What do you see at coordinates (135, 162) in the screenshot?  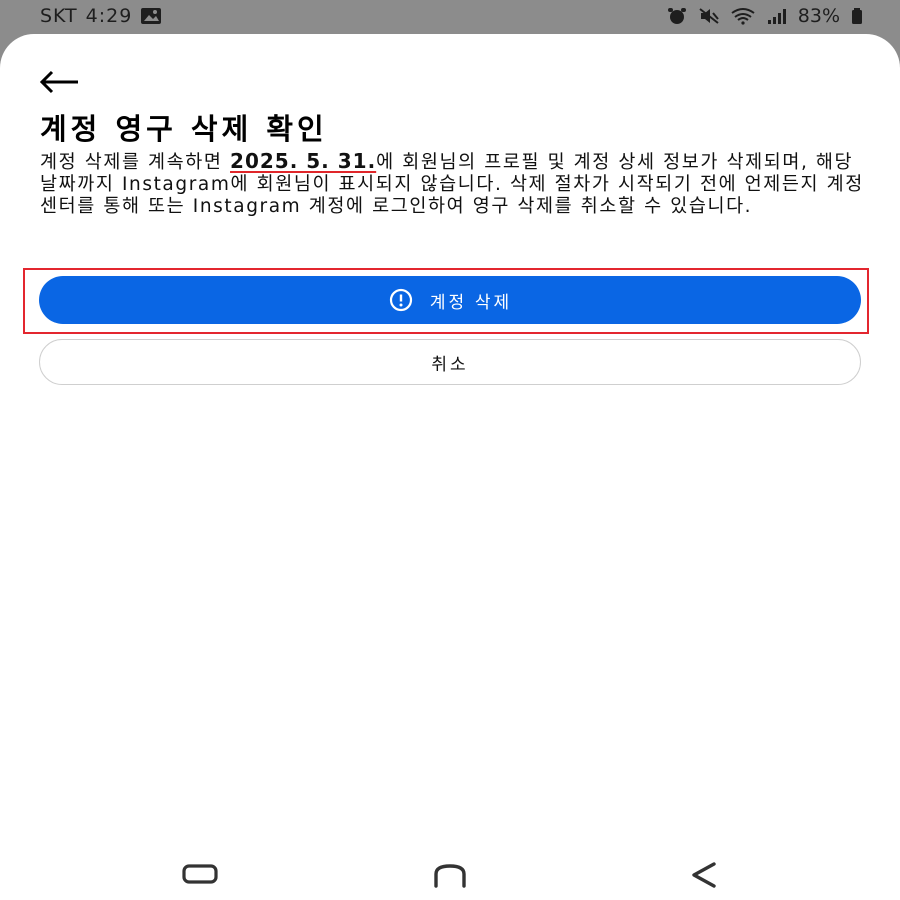 I see `description-intro: 계정 삭제를 계속하면` at bounding box center [135, 162].